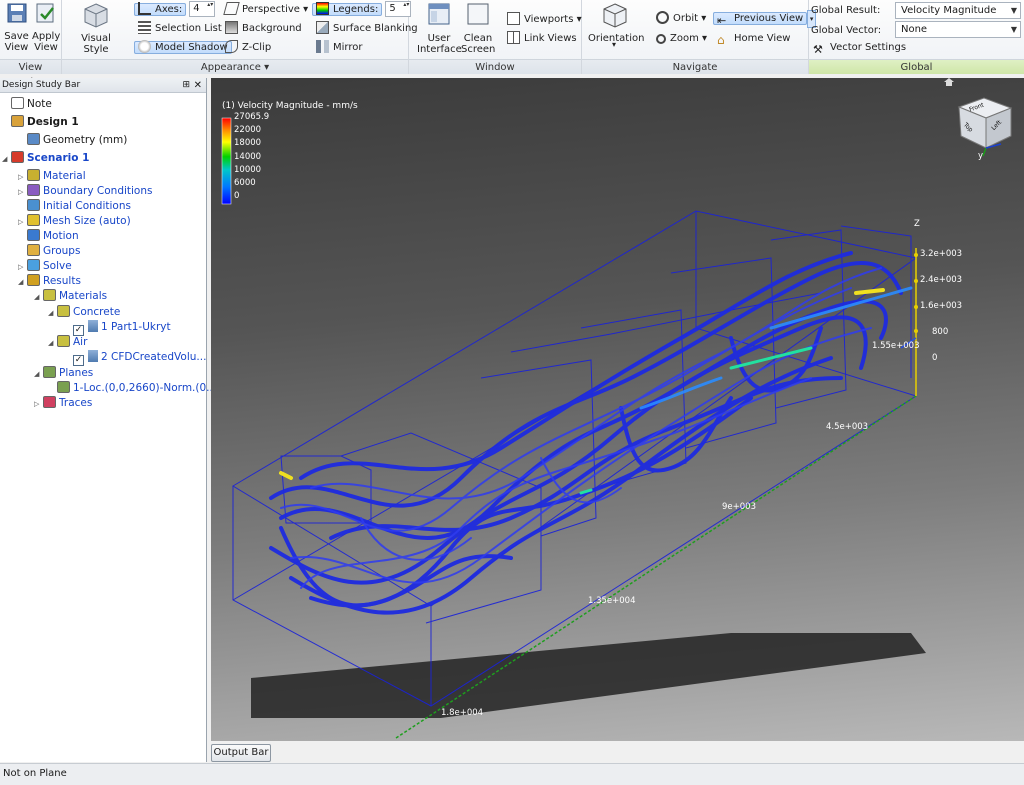 The image size is (1024, 785). Describe the element at coordinates (186, 85) in the screenshot. I see `pin-icon: ⊞` at that location.